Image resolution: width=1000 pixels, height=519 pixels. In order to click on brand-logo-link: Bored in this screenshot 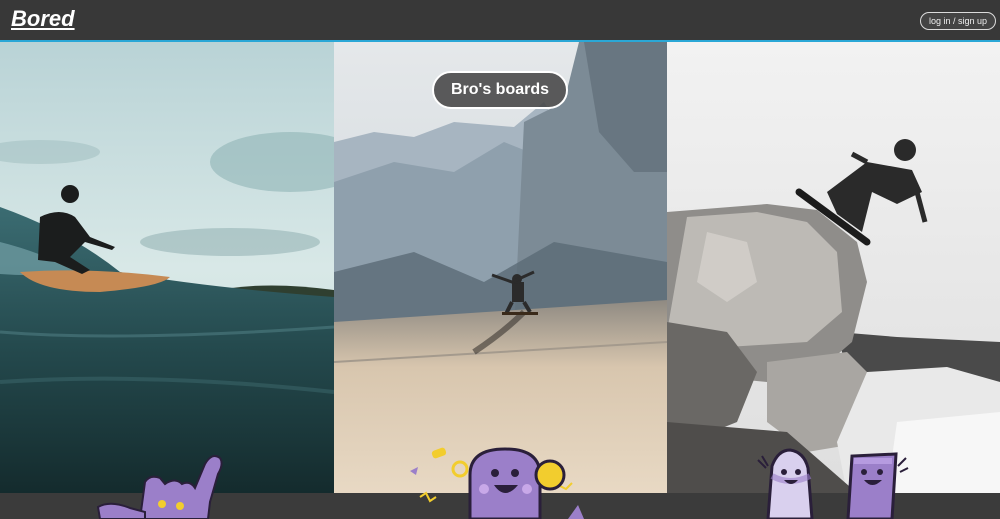, I will do `click(43, 19)`.